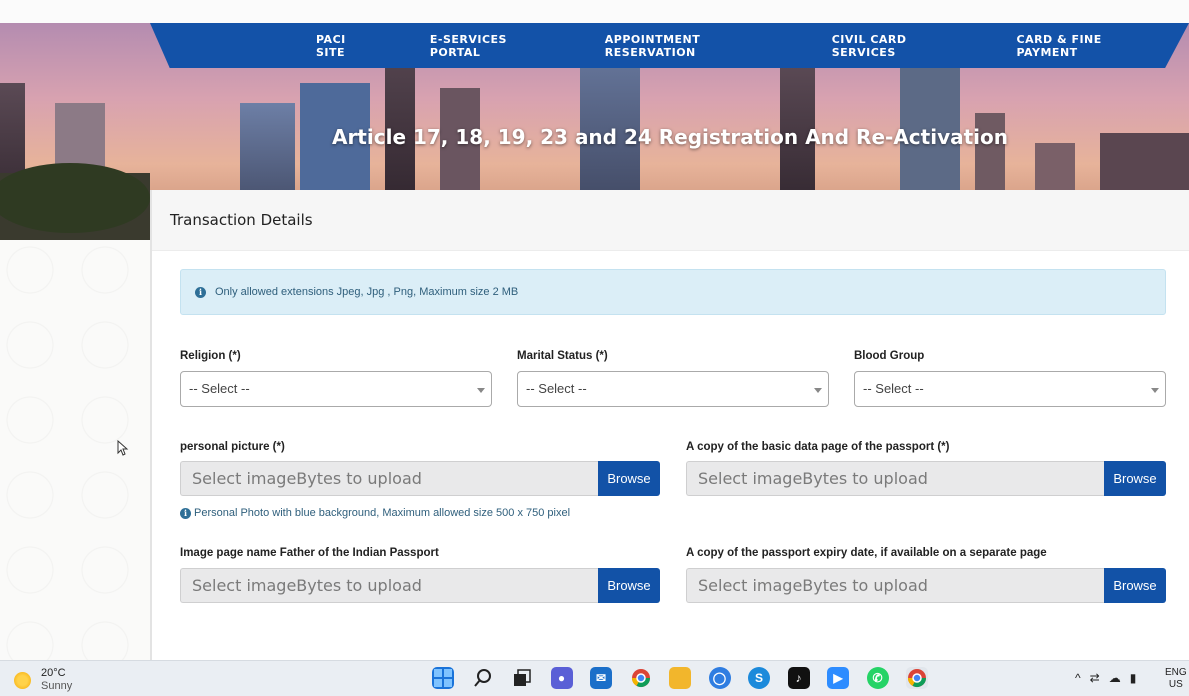  Describe the element at coordinates (889, 356) in the screenshot. I see `blood-group-label: Blood Group` at that location.